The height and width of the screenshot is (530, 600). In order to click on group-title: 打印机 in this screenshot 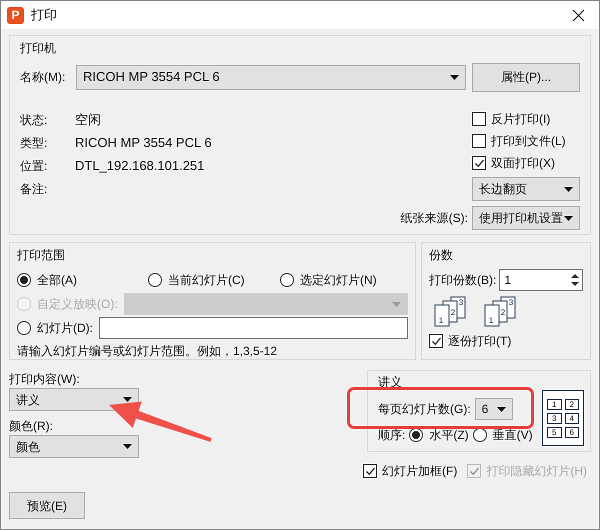, I will do `click(38, 48)`.